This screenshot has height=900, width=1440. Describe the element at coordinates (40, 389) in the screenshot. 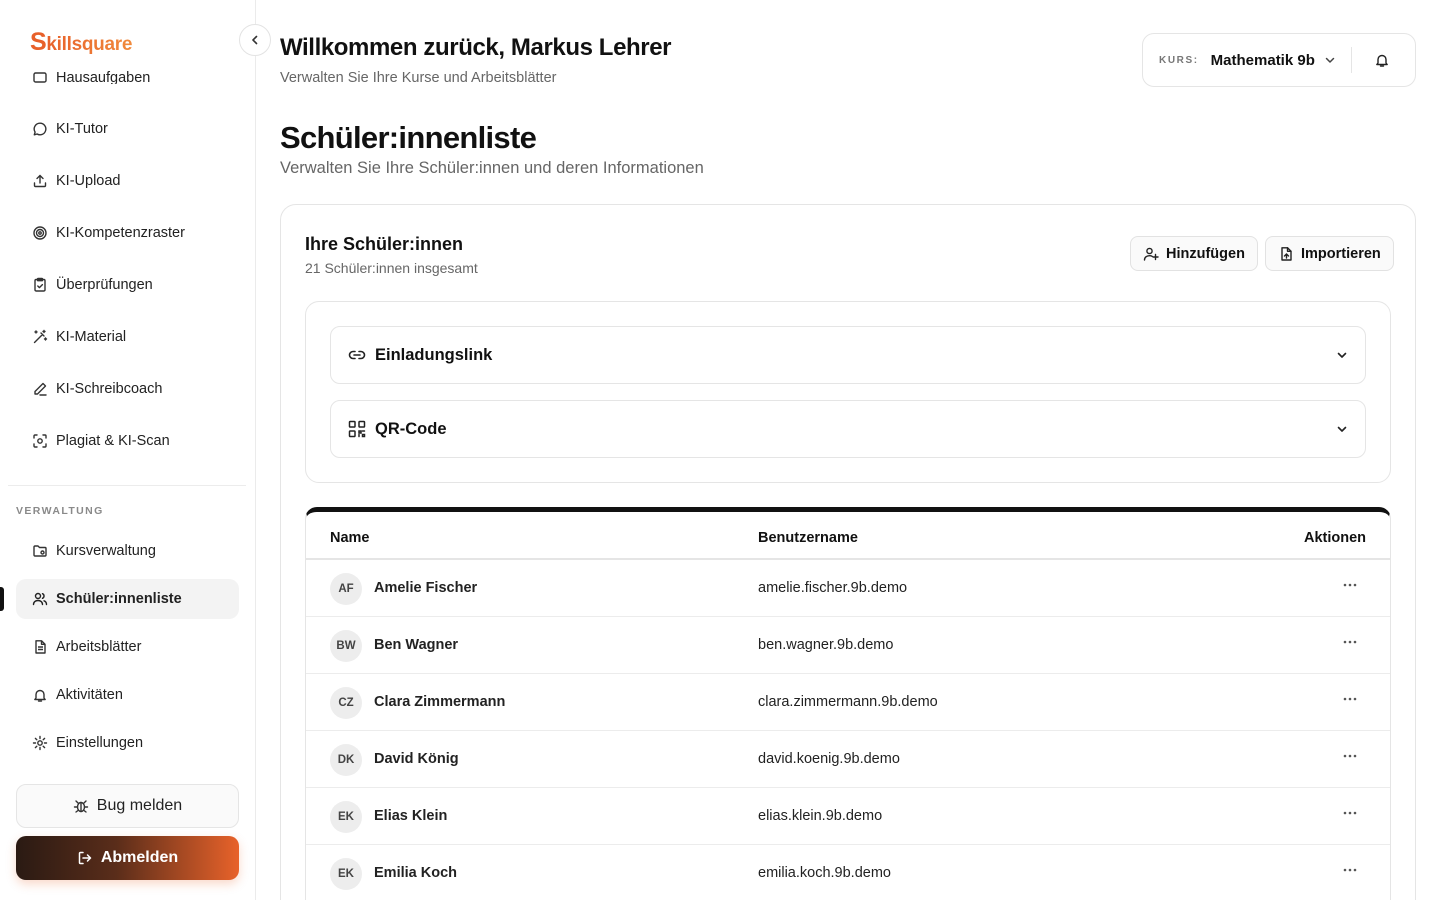

I see `pen-icon` at that location.